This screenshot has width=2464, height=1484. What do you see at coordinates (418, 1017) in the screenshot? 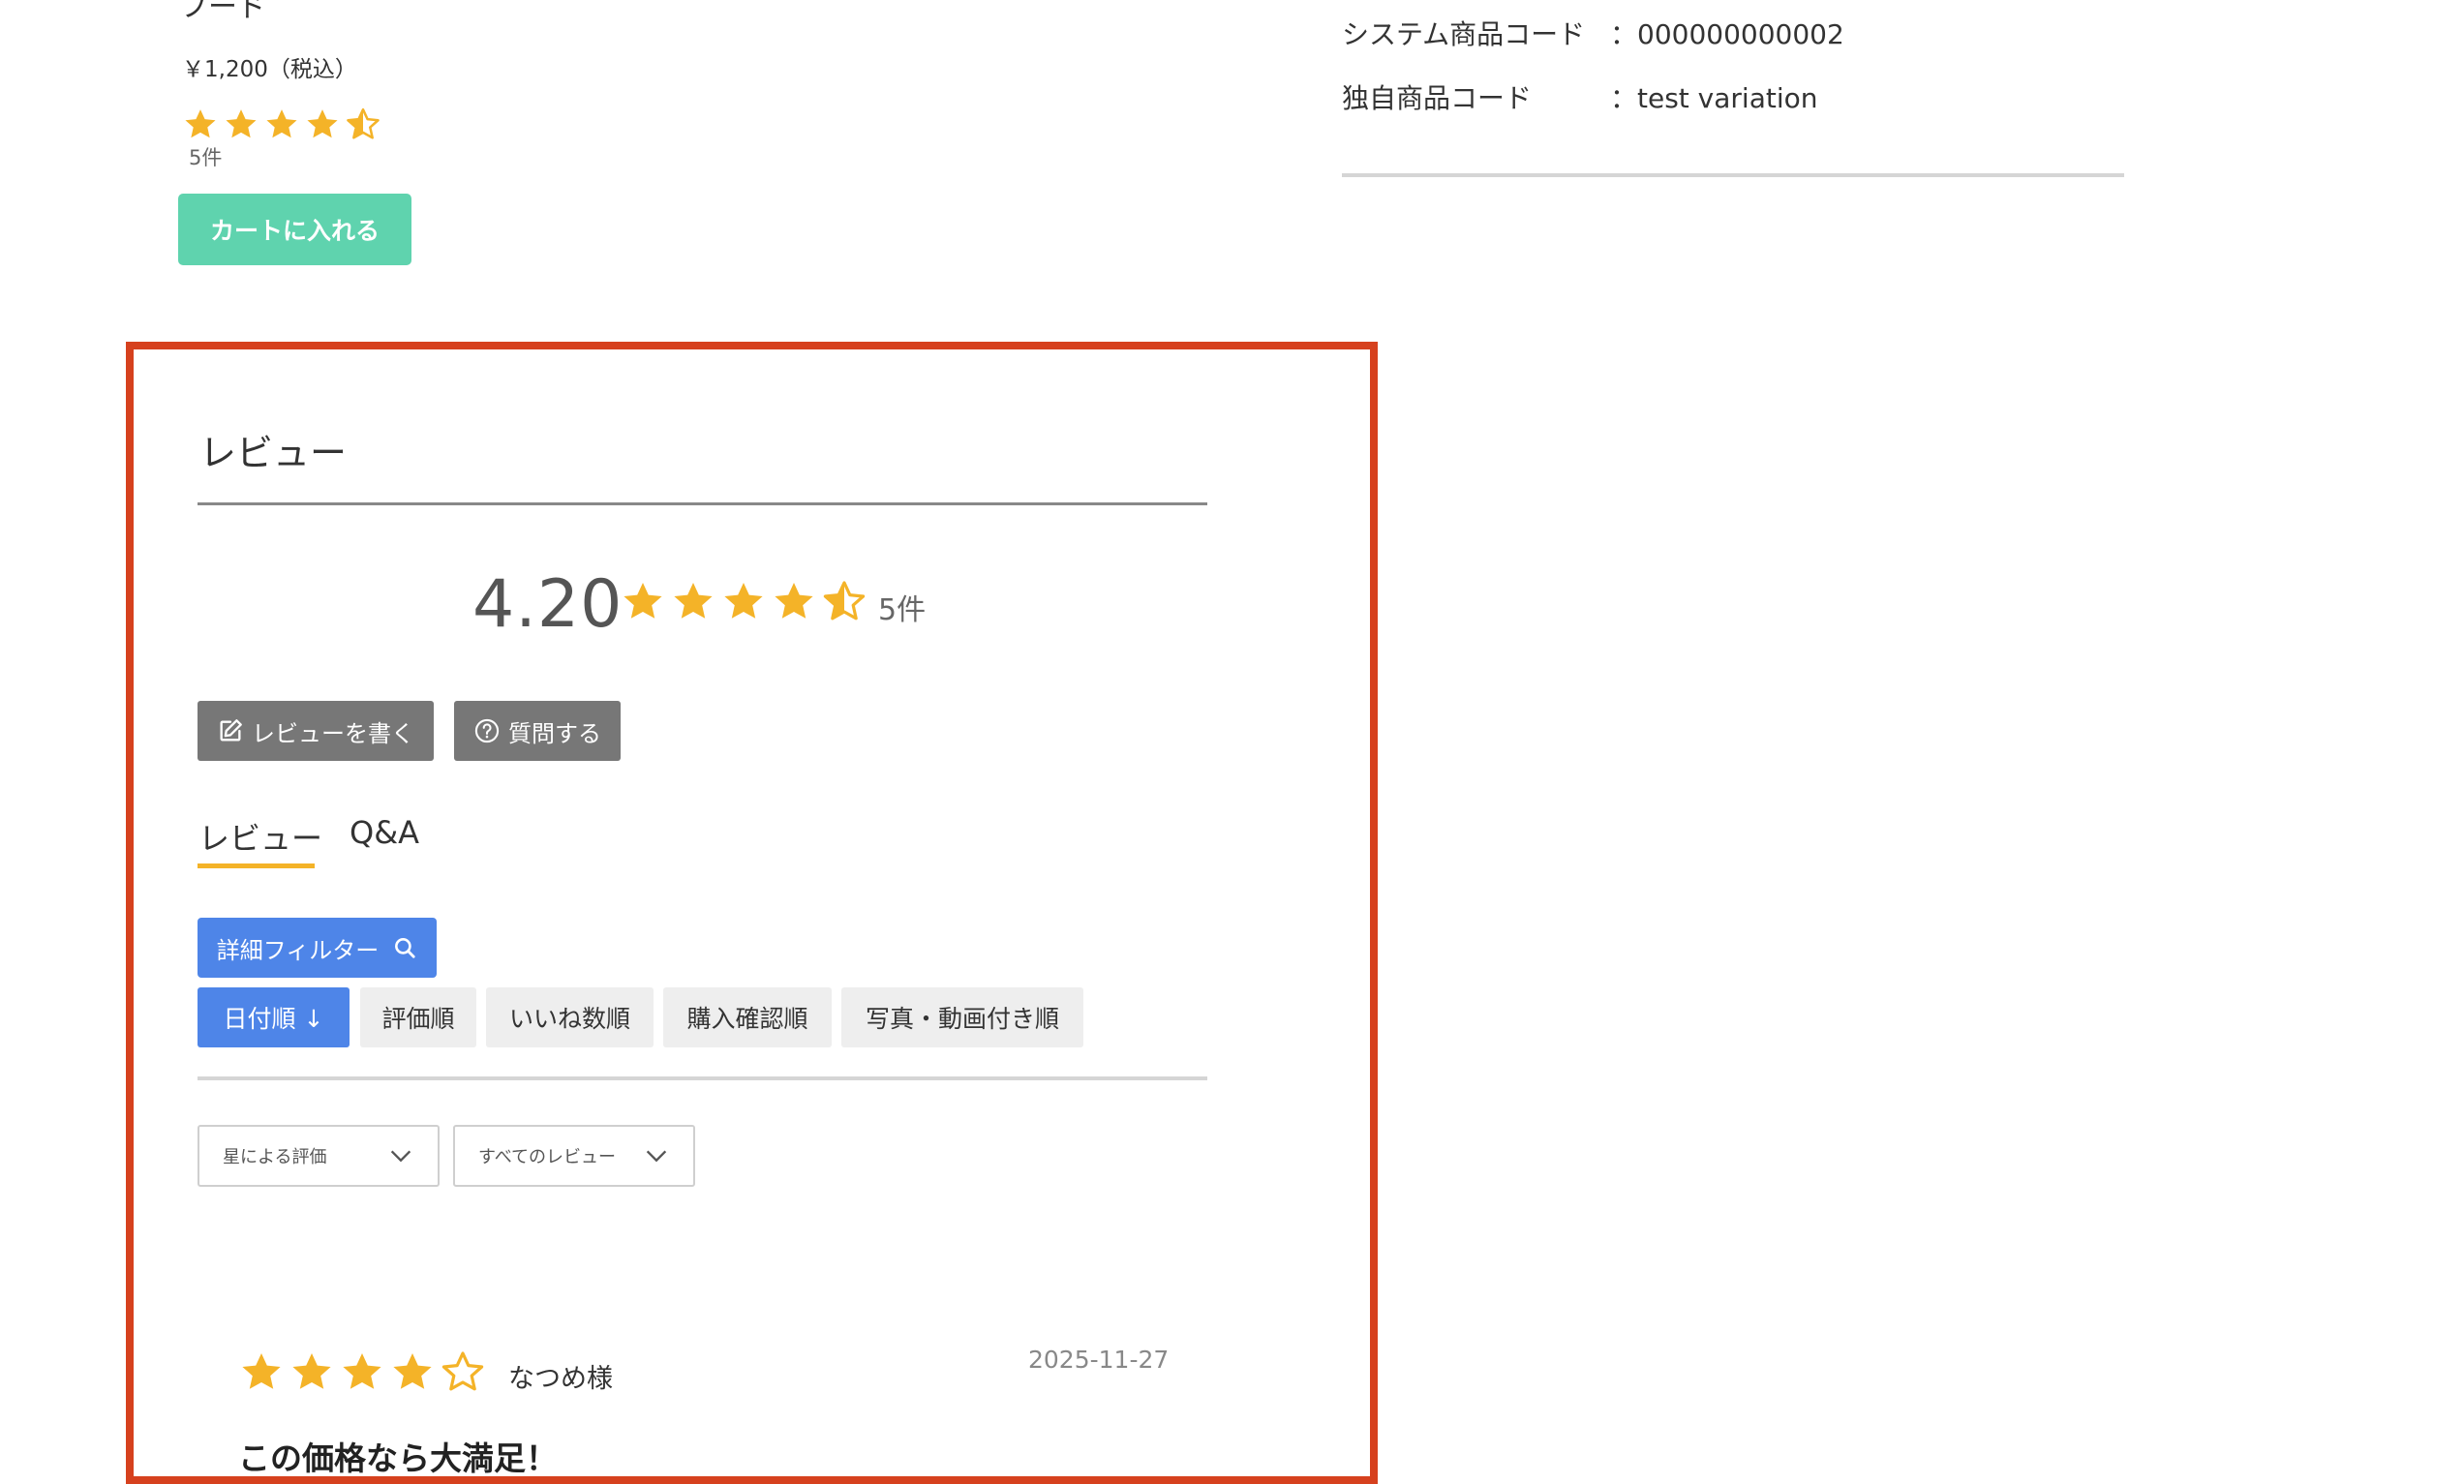
I see `sort-by-rating-button: 評価順` at bounding box center [418, 1017].